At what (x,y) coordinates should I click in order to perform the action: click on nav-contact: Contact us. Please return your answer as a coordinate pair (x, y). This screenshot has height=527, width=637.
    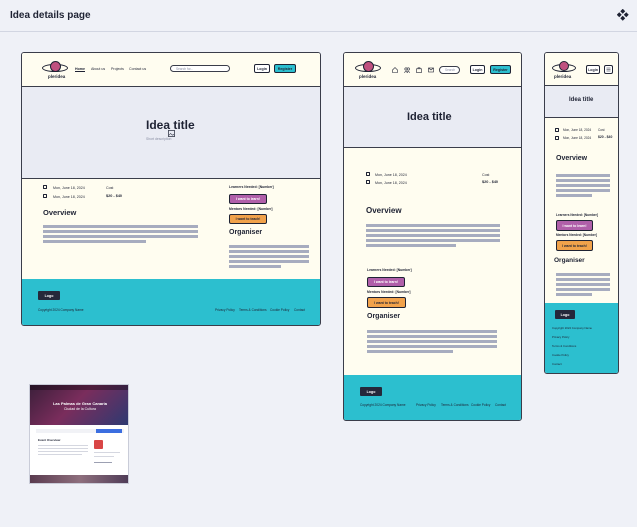
    Looking at the image, I should click on (137, 69).